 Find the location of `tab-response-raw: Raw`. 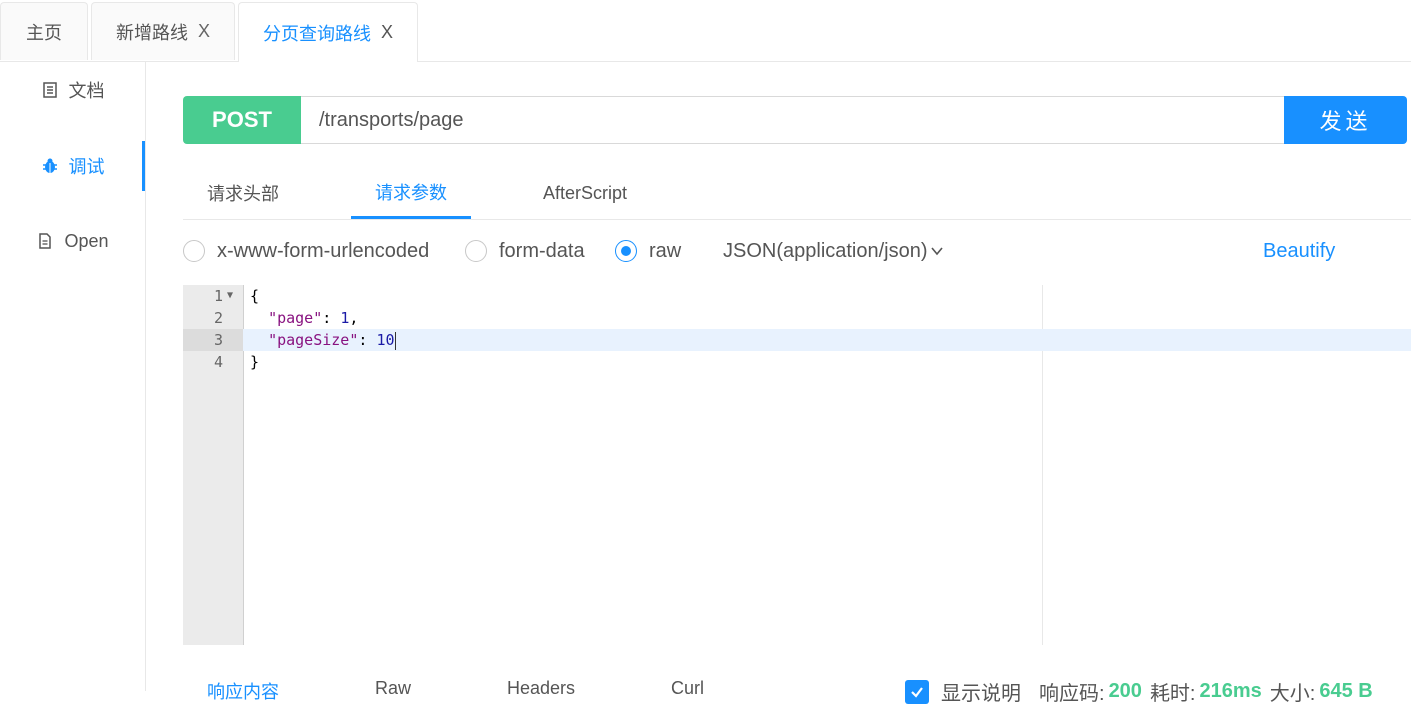

tab-response-raw: Raw is located at coordinates (393, 688).